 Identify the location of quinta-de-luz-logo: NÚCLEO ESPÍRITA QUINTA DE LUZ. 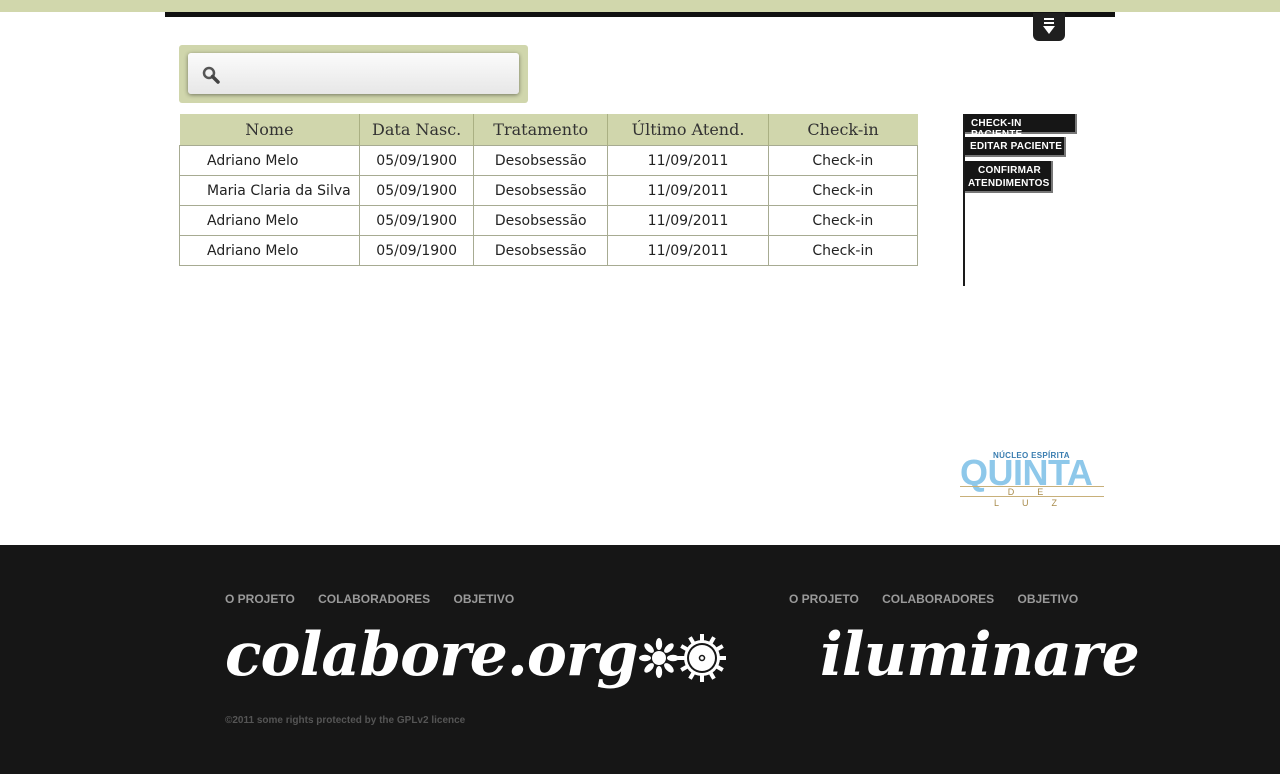
(1033, 479).